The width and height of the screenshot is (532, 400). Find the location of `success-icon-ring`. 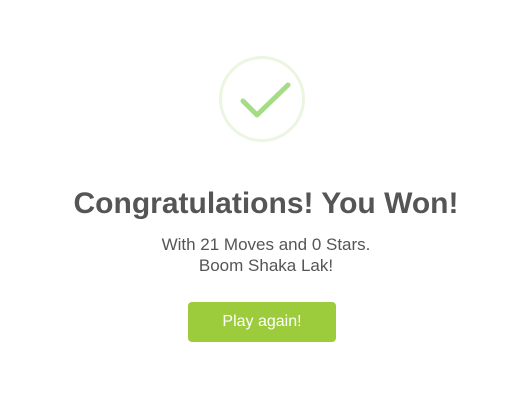

success-icon-ring is located at coordinates (262, 99).